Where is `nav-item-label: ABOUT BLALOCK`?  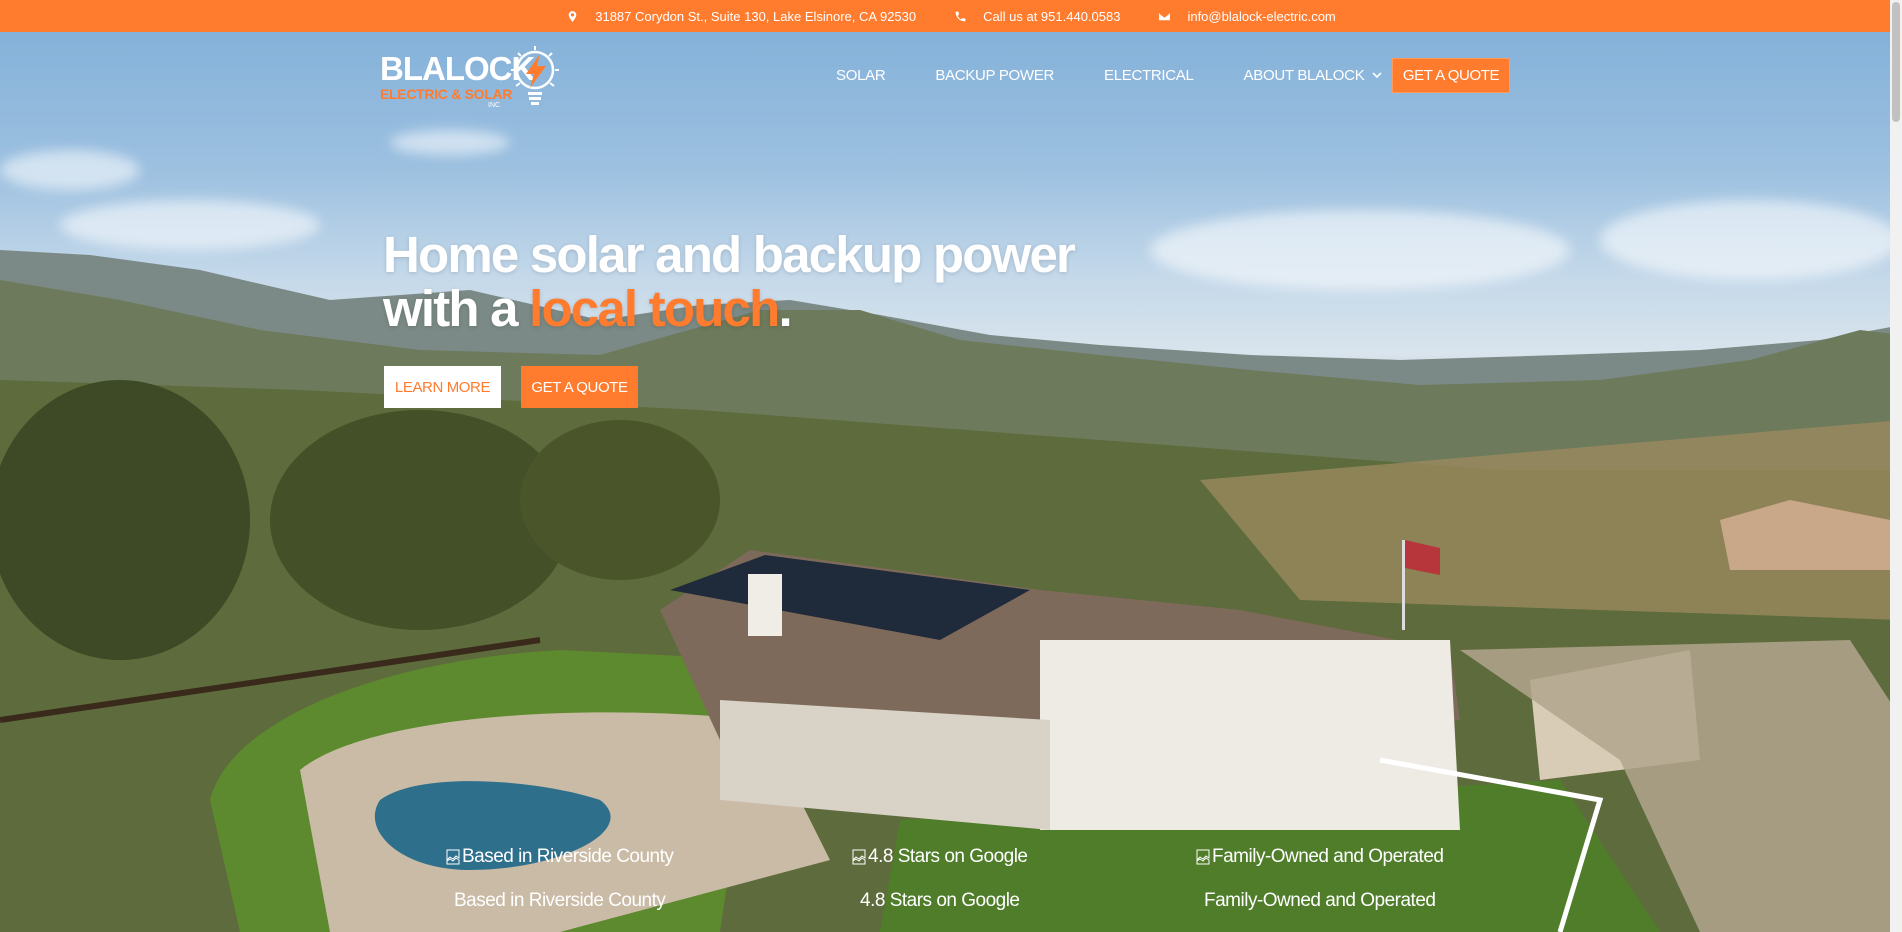 nav-item-label: ABOUT BLALOCK is located at coordinates (1304, 75).